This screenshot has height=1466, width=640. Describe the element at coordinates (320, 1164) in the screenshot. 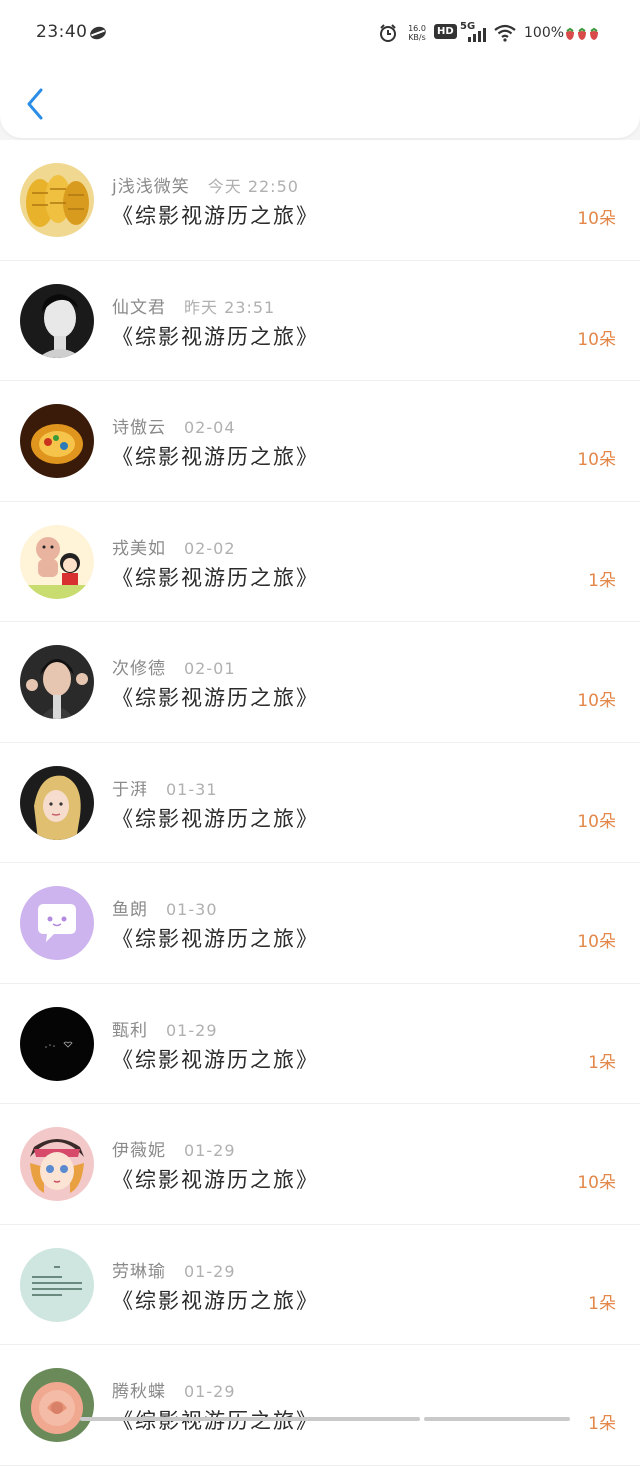

I see `list-item: 伊薇妮 01-29 《综影视游历之旅》 10朵` at that location.